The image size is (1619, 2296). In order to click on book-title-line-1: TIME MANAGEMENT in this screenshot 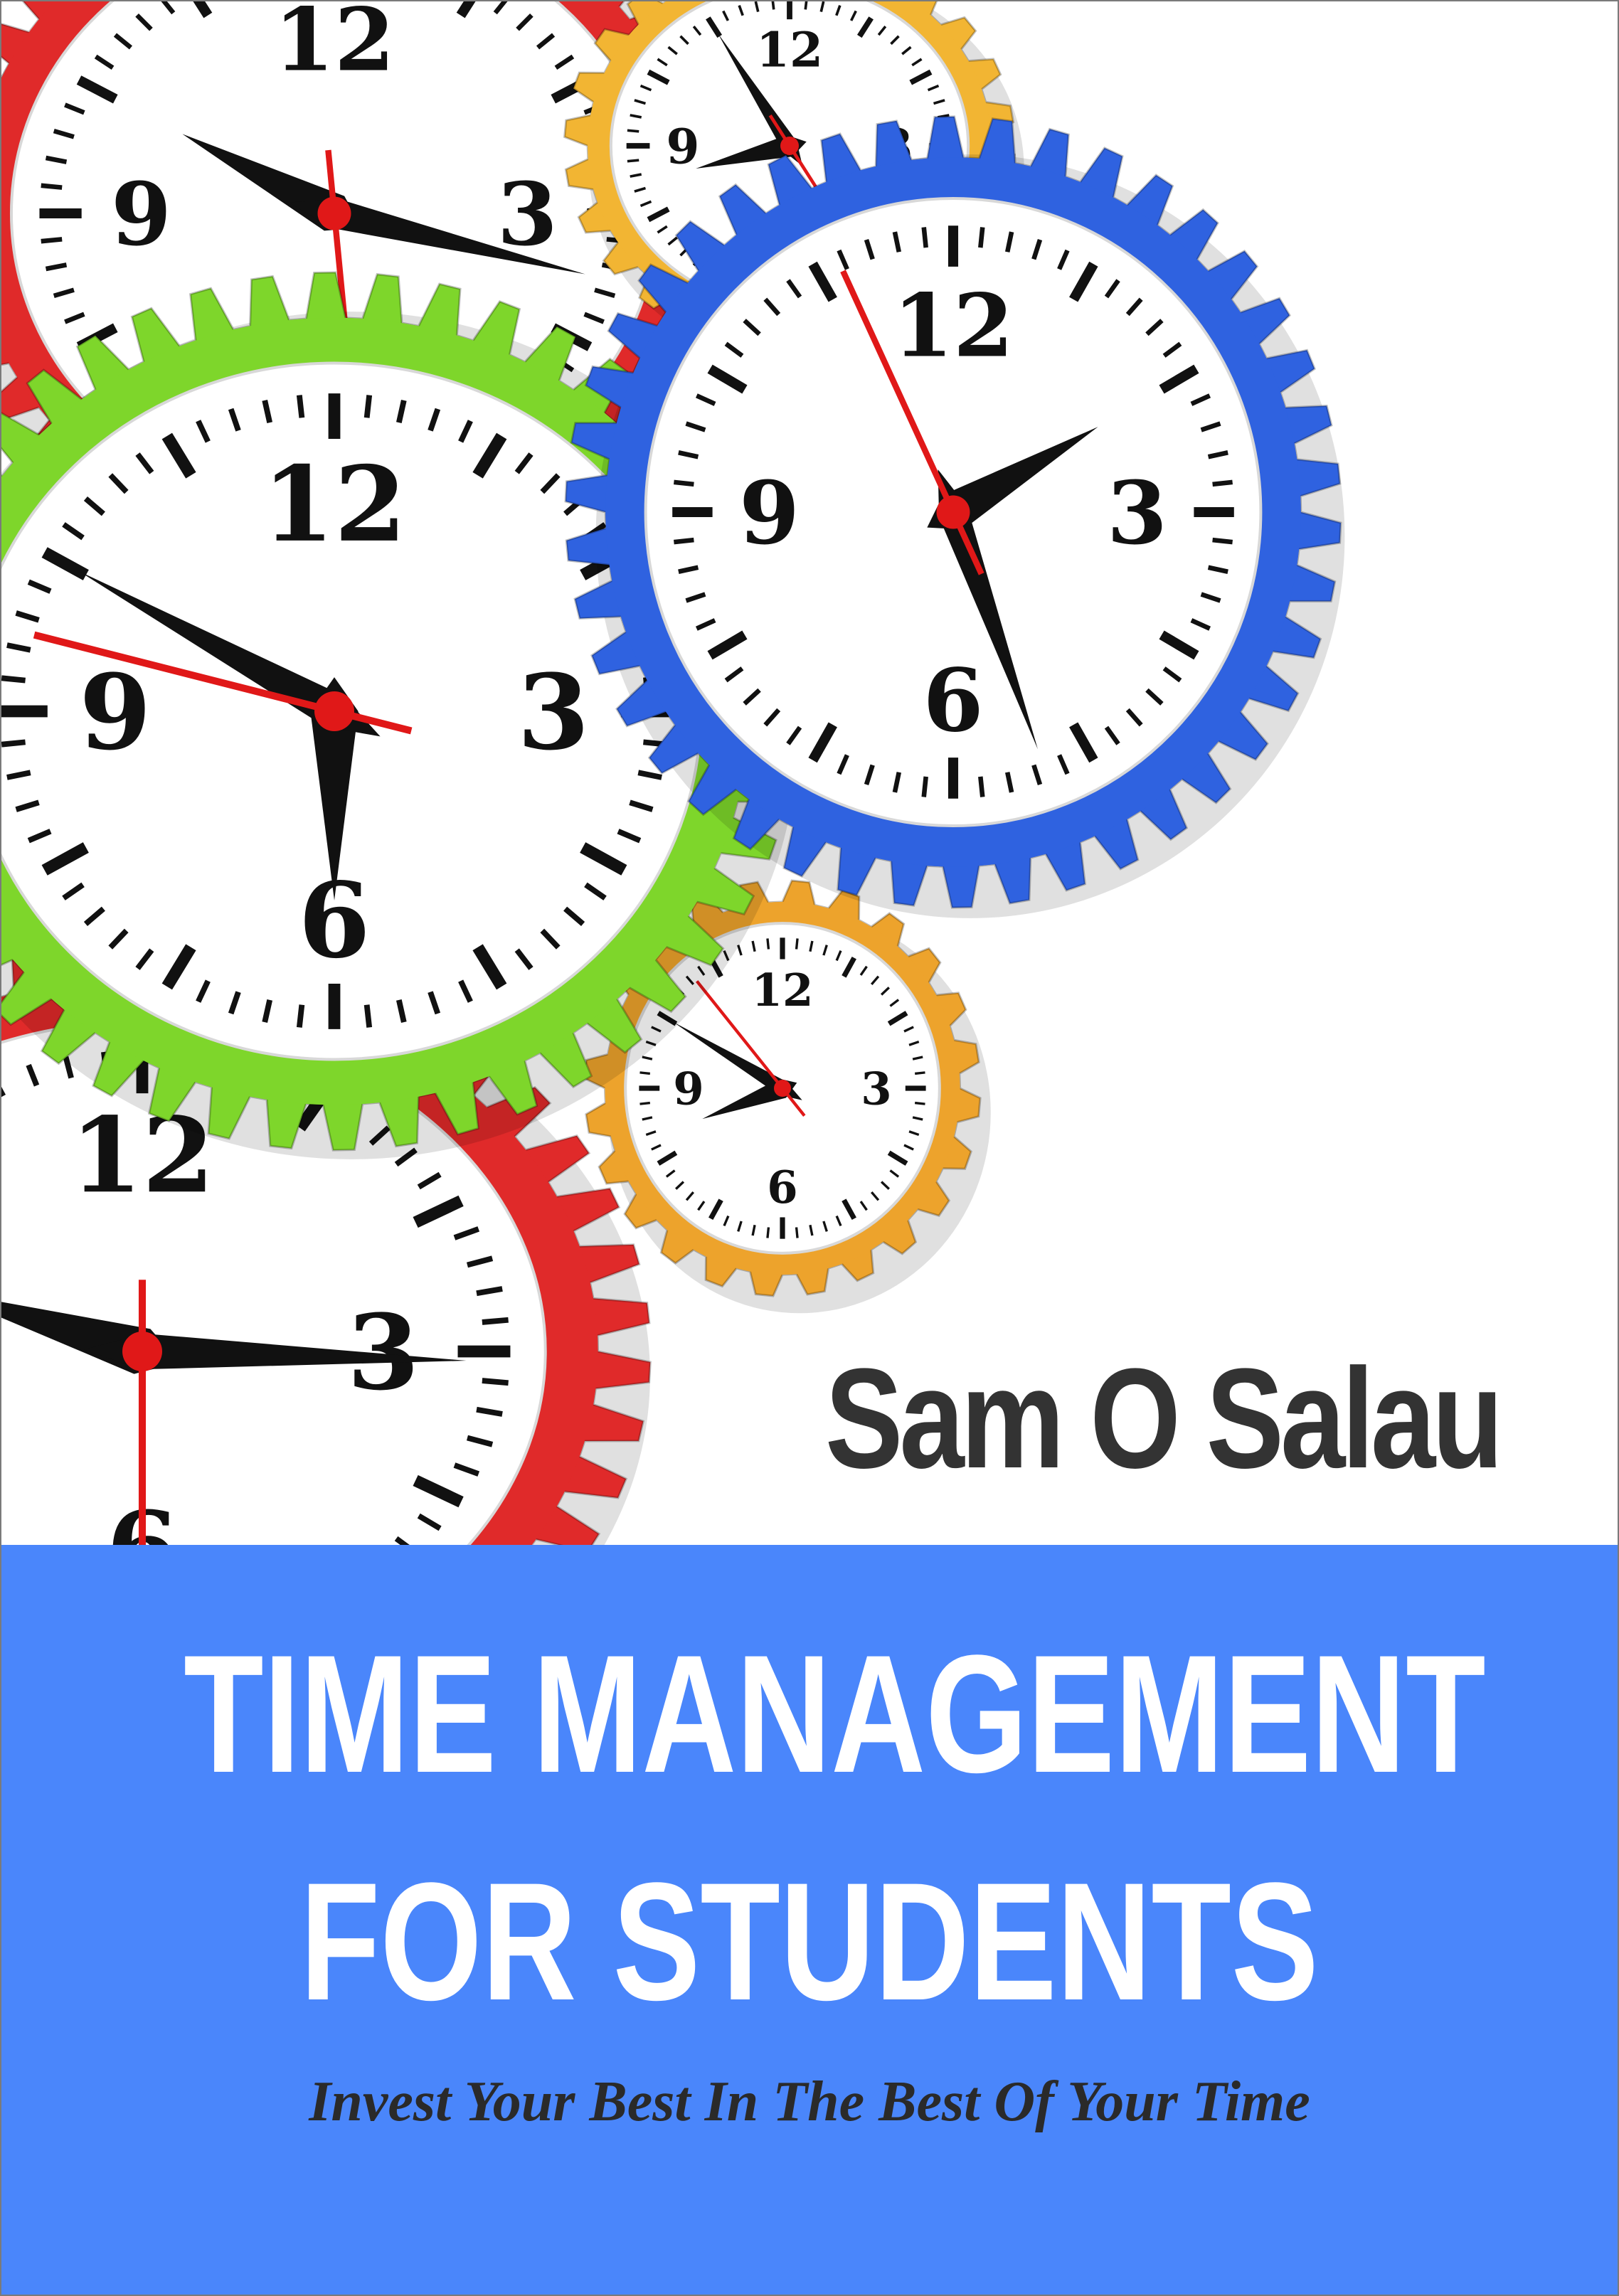, I will do `click(809, 1715)`.